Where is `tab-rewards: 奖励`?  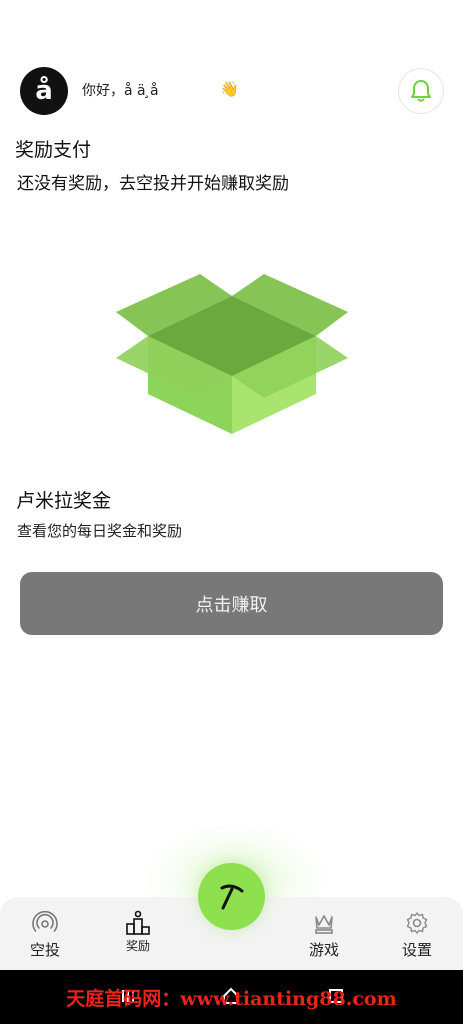 tab-rewards: 奖励 is located at coordinates (138, 933).